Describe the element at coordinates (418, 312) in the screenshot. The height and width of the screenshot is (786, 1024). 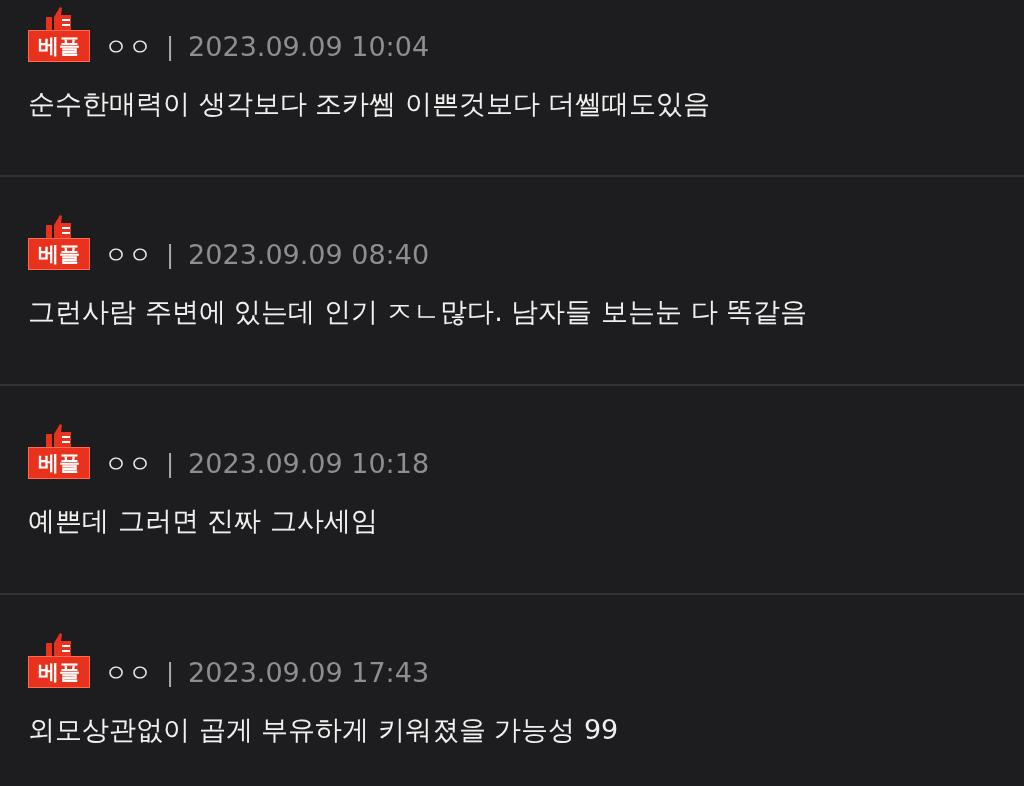
I see `comment-text: 그런사람 주변에 있는데 인기 ㅈㄴ많다. 남자들 보는눈 다 똑같음` at that location.